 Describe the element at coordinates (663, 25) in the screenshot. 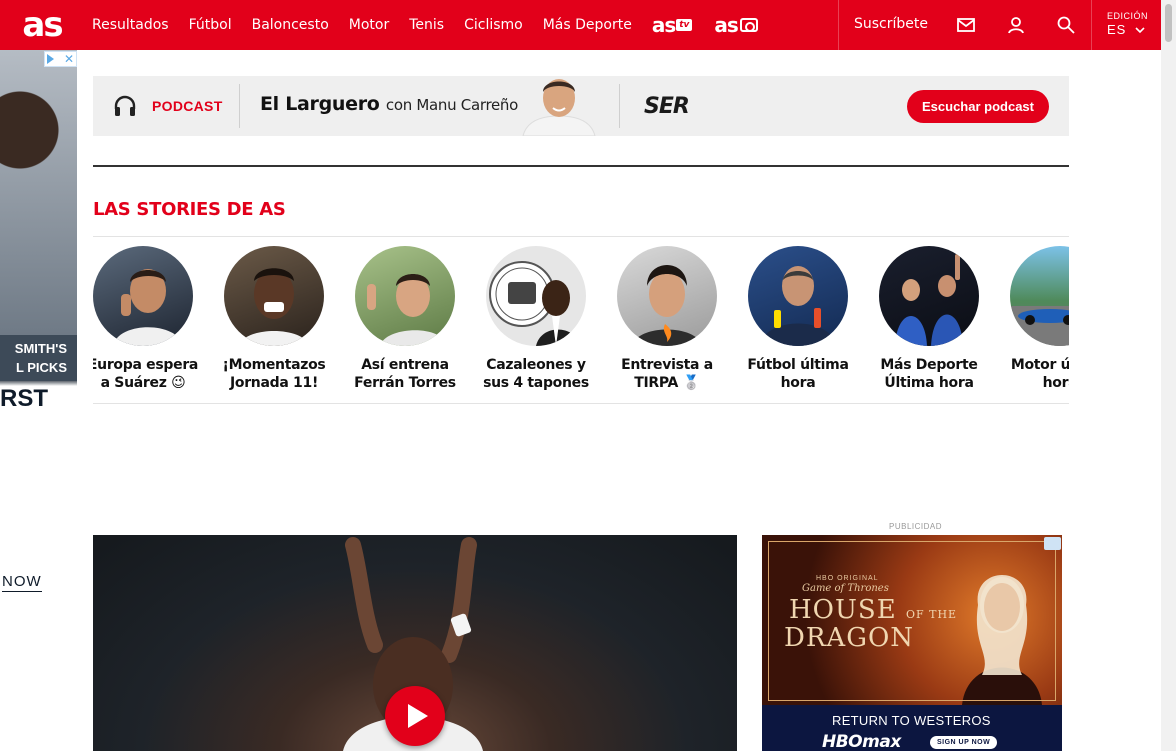

I see `as-tv-text: as` at that location.